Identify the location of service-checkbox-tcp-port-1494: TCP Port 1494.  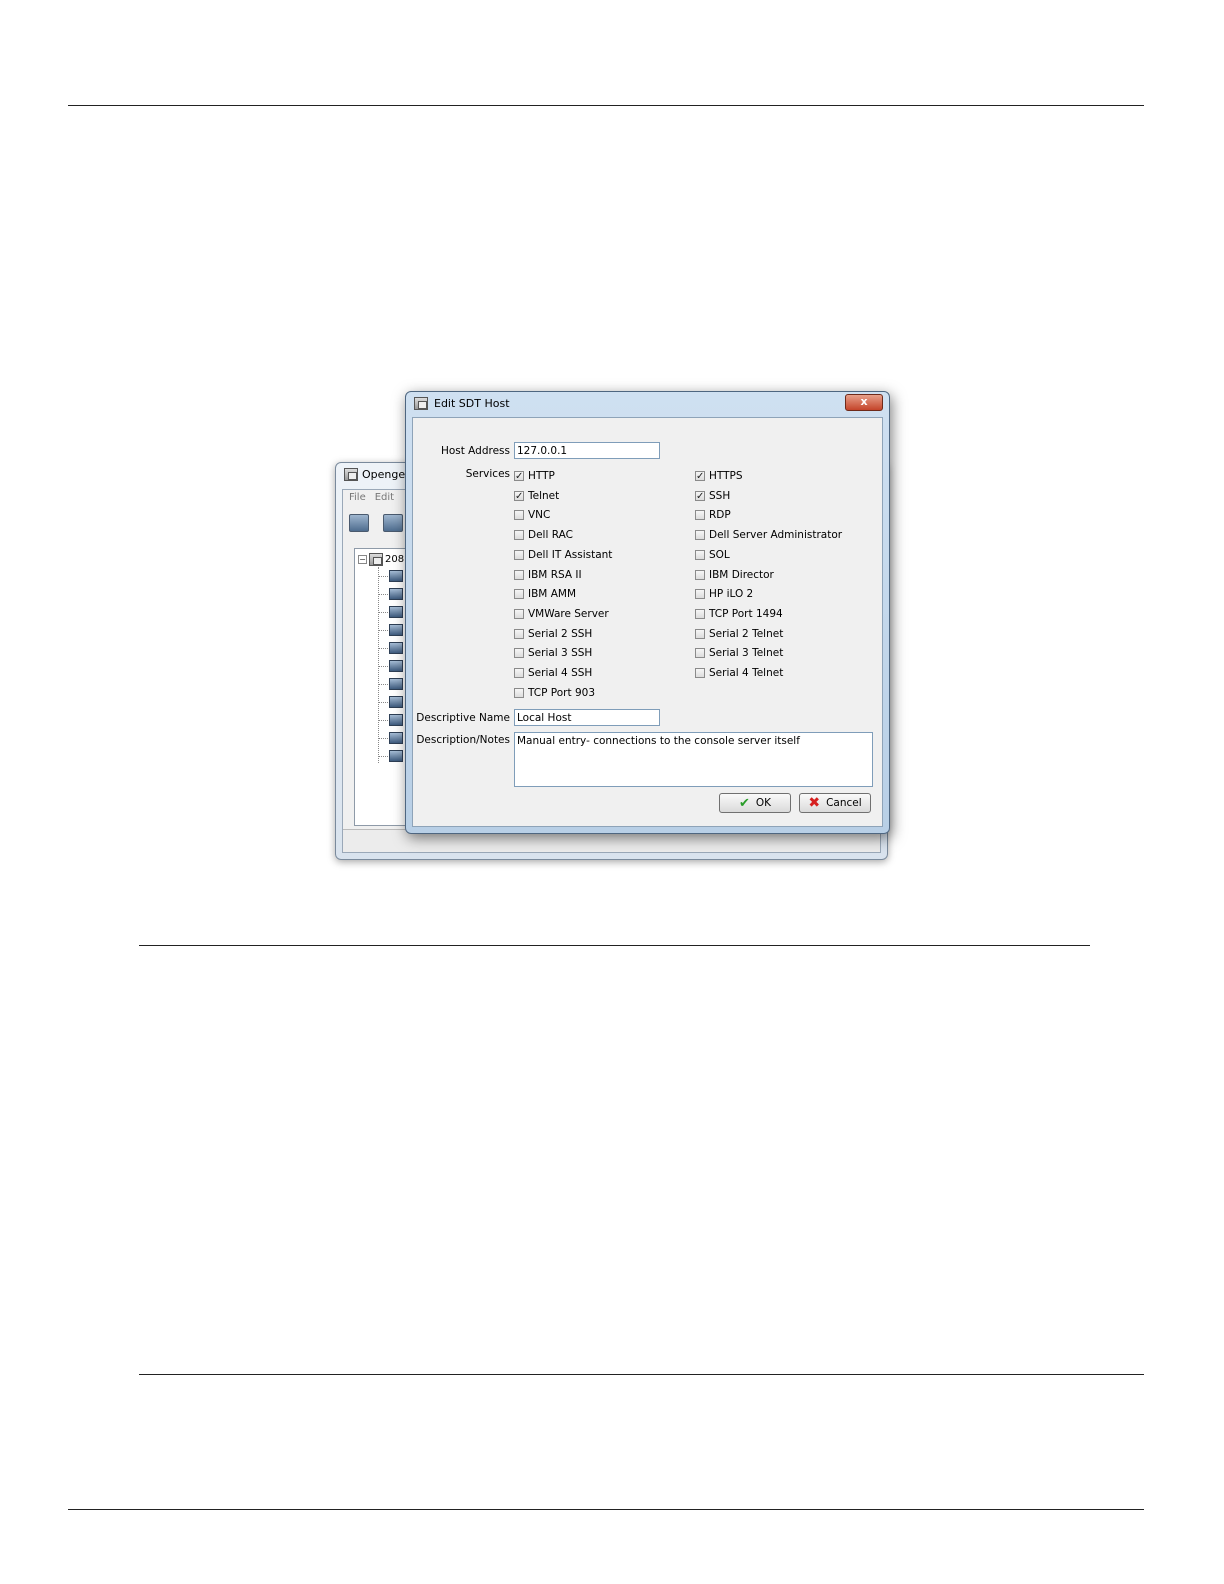
(739, 614).